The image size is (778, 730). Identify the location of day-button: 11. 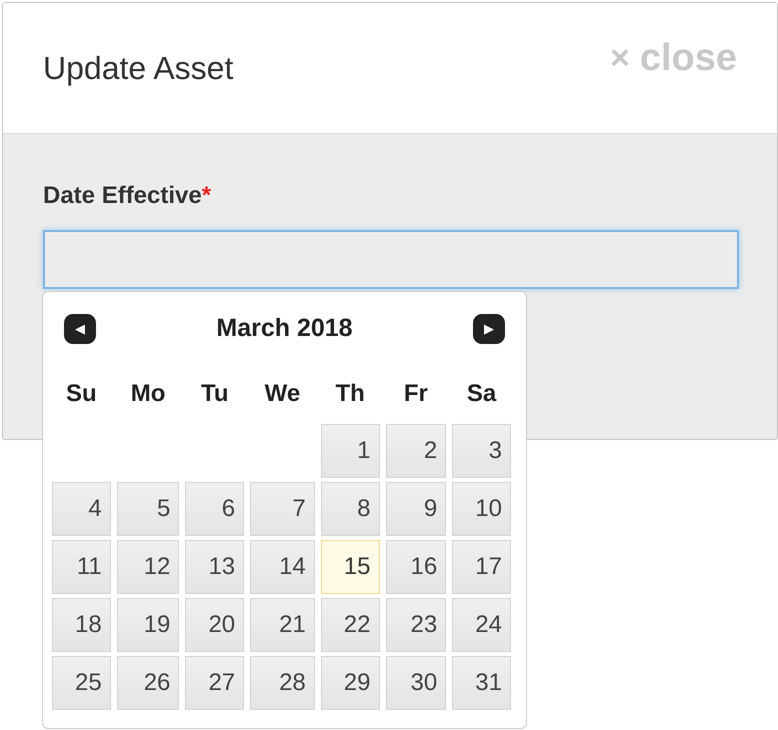
(81, 567).